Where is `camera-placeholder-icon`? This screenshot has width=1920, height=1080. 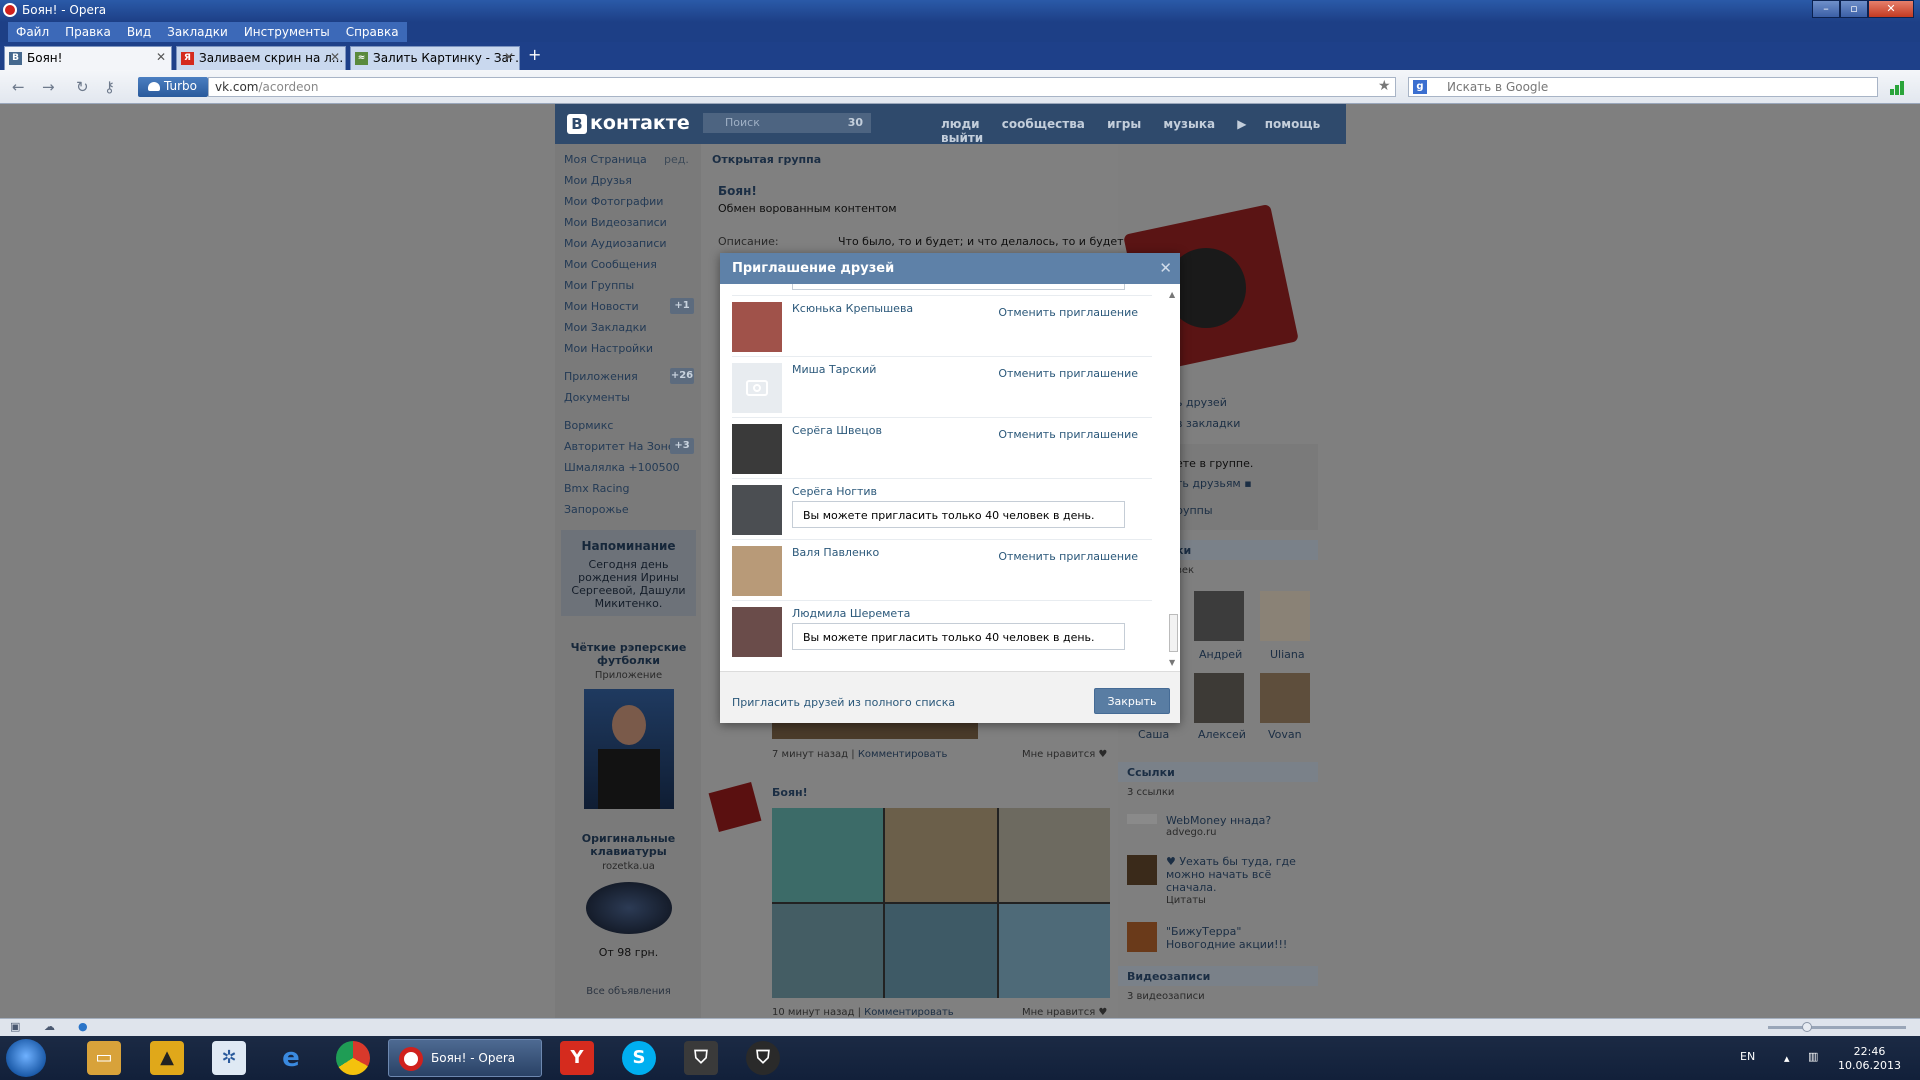
camera-placeholder-icon is located at coordinates (757, 388).